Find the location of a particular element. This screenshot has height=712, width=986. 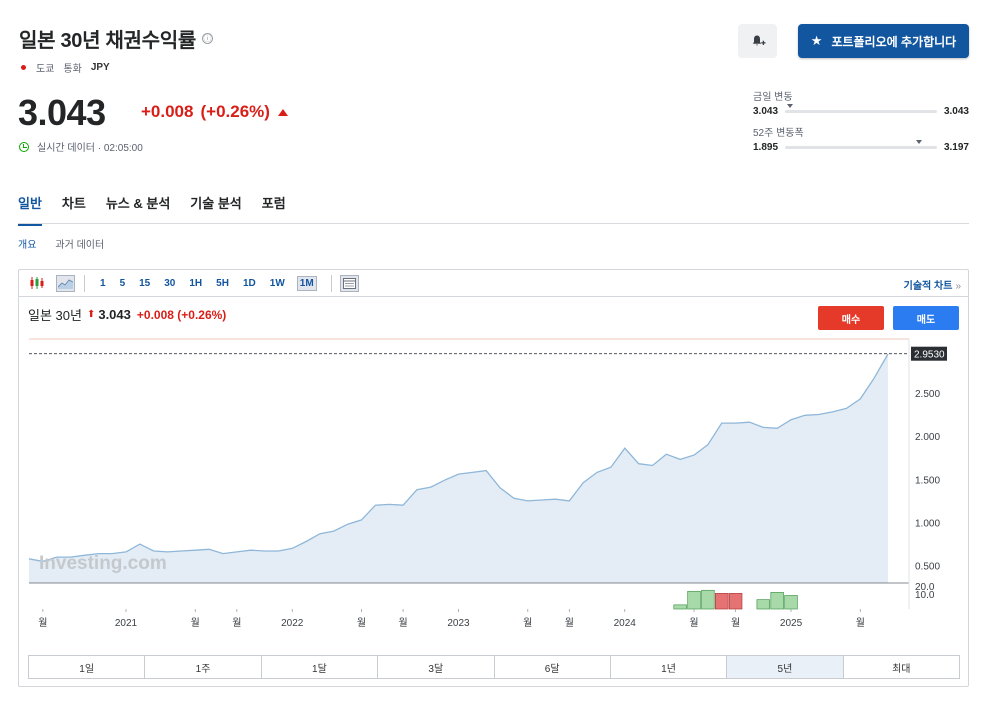

add-to-portfolio-label: 포트폴리오에 추가합니다 is located at coordinates (894, 41).